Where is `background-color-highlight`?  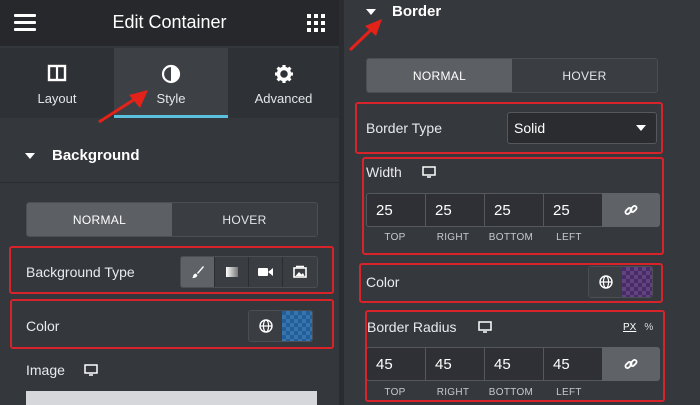 background-color-highlight is located at coordinates (172, 324).